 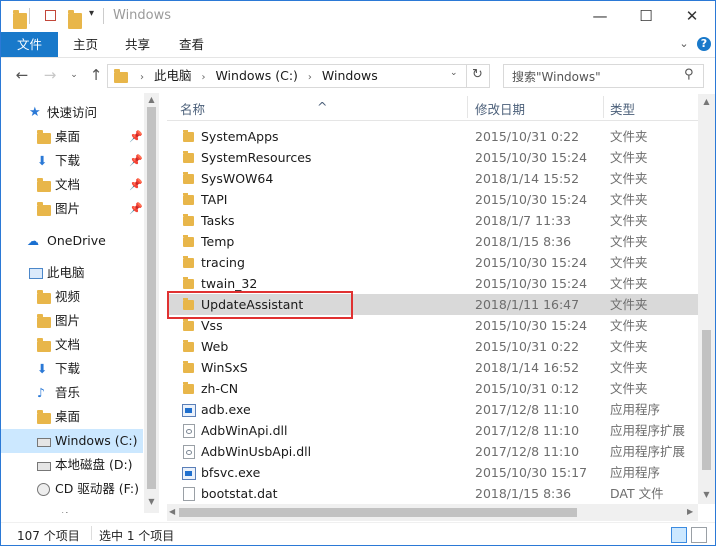 What do you see at coordinates (704, 44) in the screenshot?
I see `help-icon: ?` at bounding box center [704, 44].